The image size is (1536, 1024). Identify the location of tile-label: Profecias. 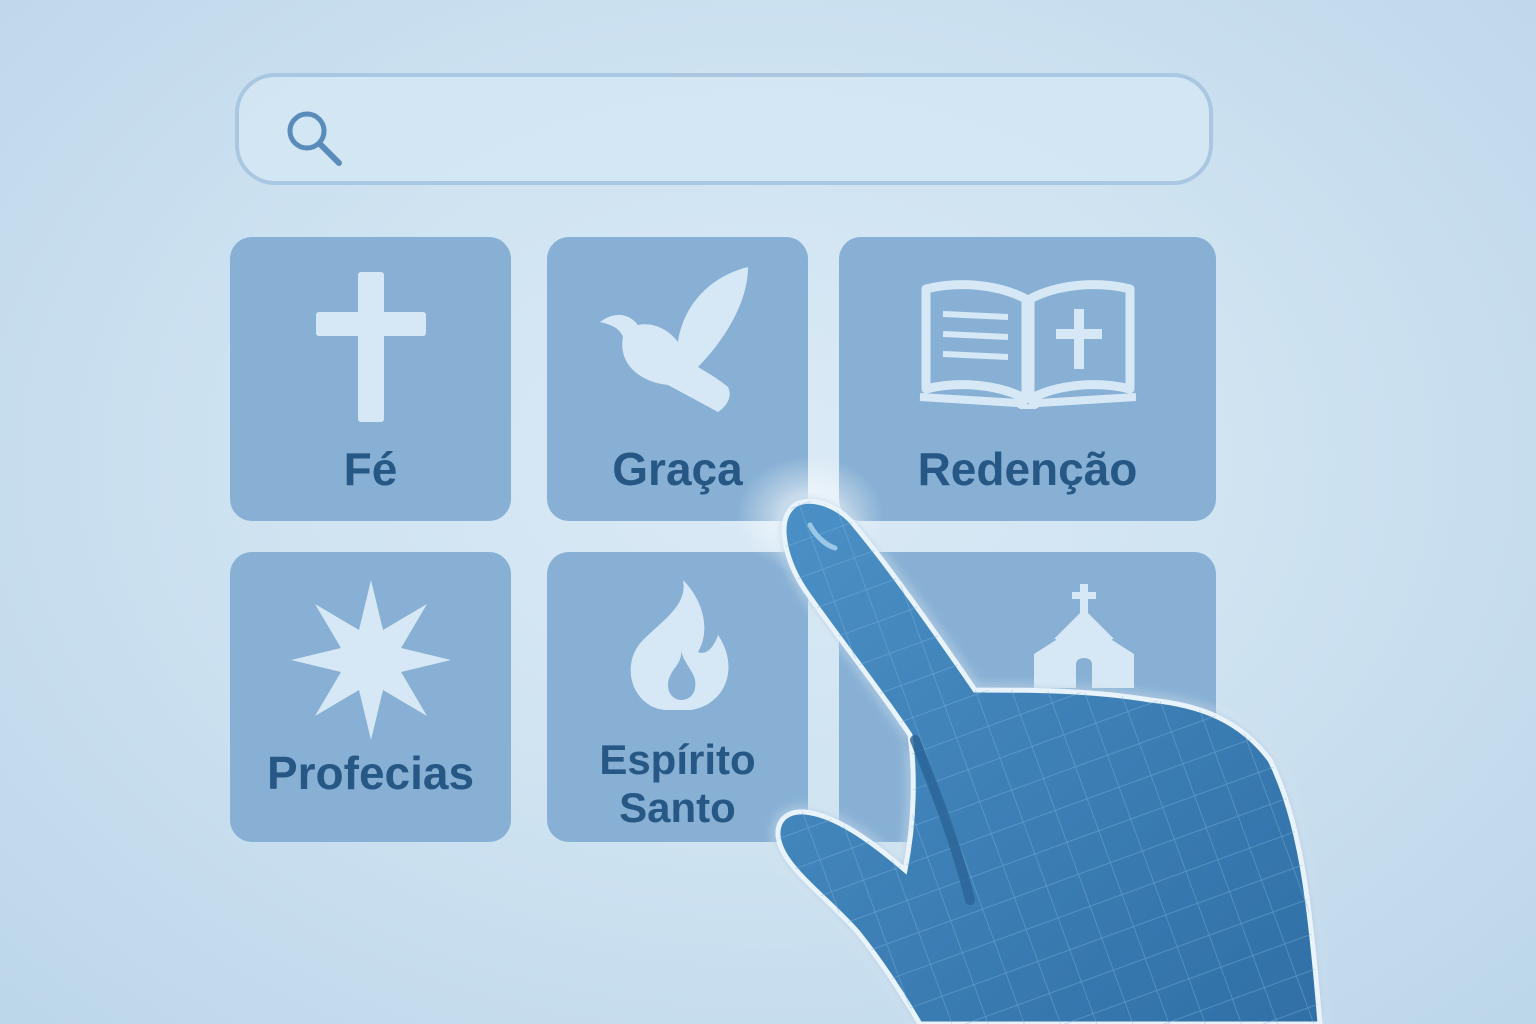
(370, 773).